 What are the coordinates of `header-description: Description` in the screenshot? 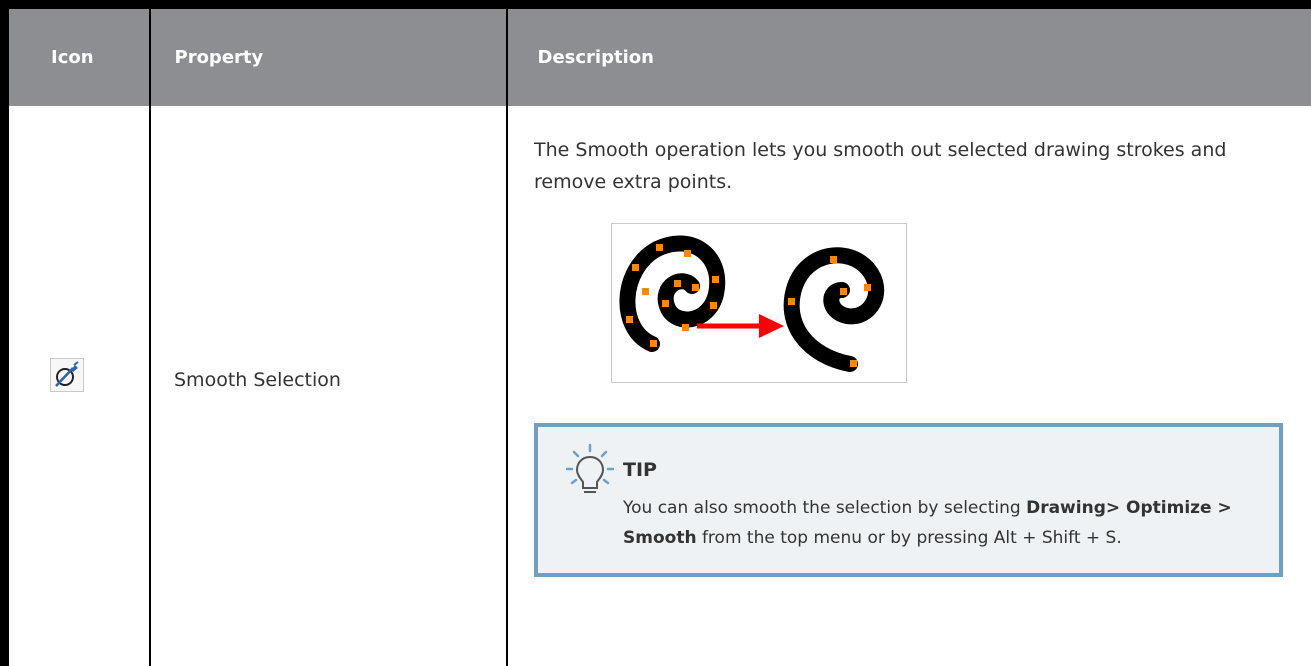 It's located at (909, 55).